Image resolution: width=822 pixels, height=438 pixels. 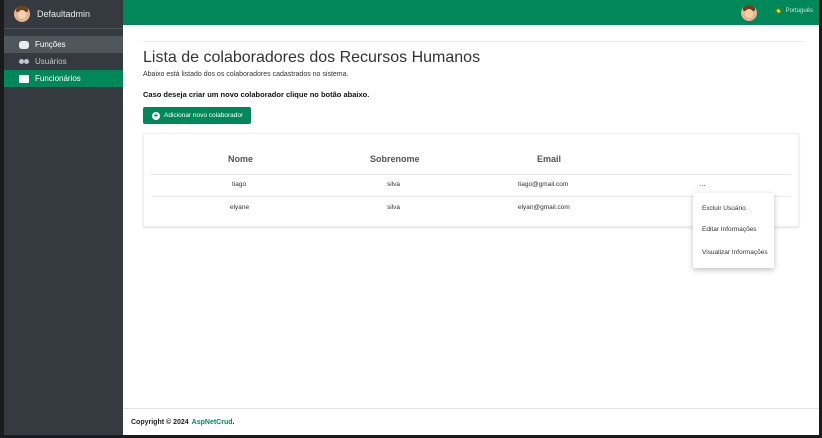 What do you see at coordinates (24, 44) in the screenshot?
I see `masks-icon` at bounding box center [24, 44].